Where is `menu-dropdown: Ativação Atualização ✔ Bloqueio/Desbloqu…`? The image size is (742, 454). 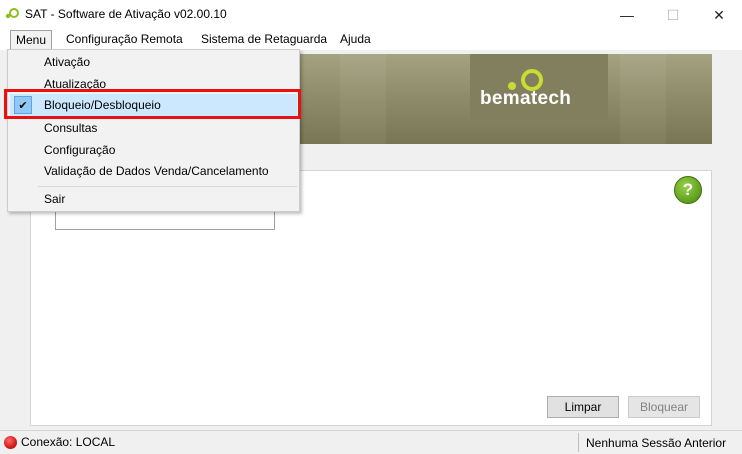
menu-dropdown: Ativação Atualização ✔ Bloqueio/Desbloqu… is located at coordinates (153, 130).